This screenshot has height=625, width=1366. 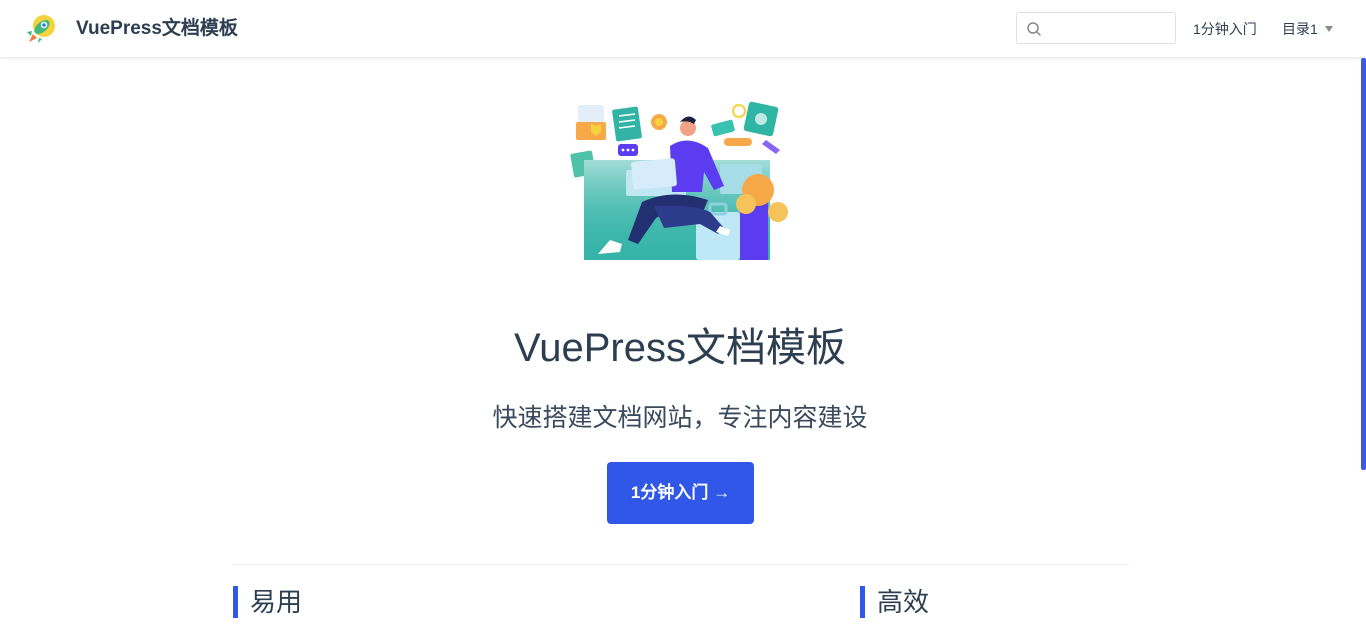 What do you see at coordinates (680, 493) in the screenshot?
I see `get-started-button: 1分钟入门 →` at bounding box center [680, 493].